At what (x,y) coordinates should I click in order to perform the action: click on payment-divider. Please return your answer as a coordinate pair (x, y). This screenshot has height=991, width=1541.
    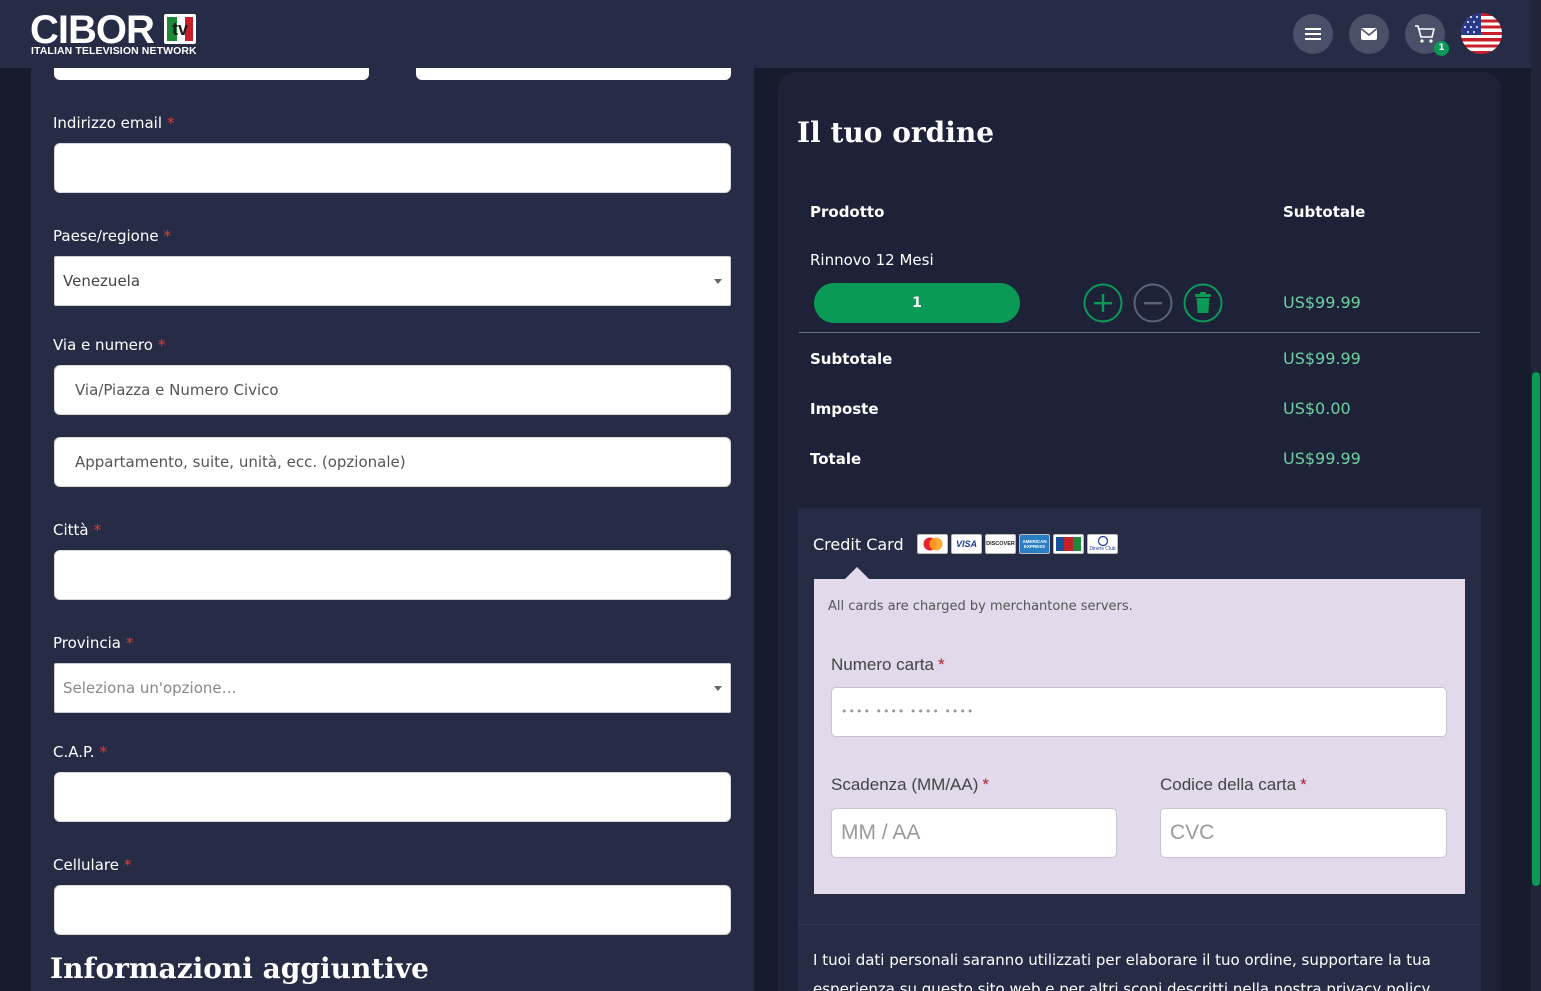
    Looking at the image, I should click on (1139, 924).